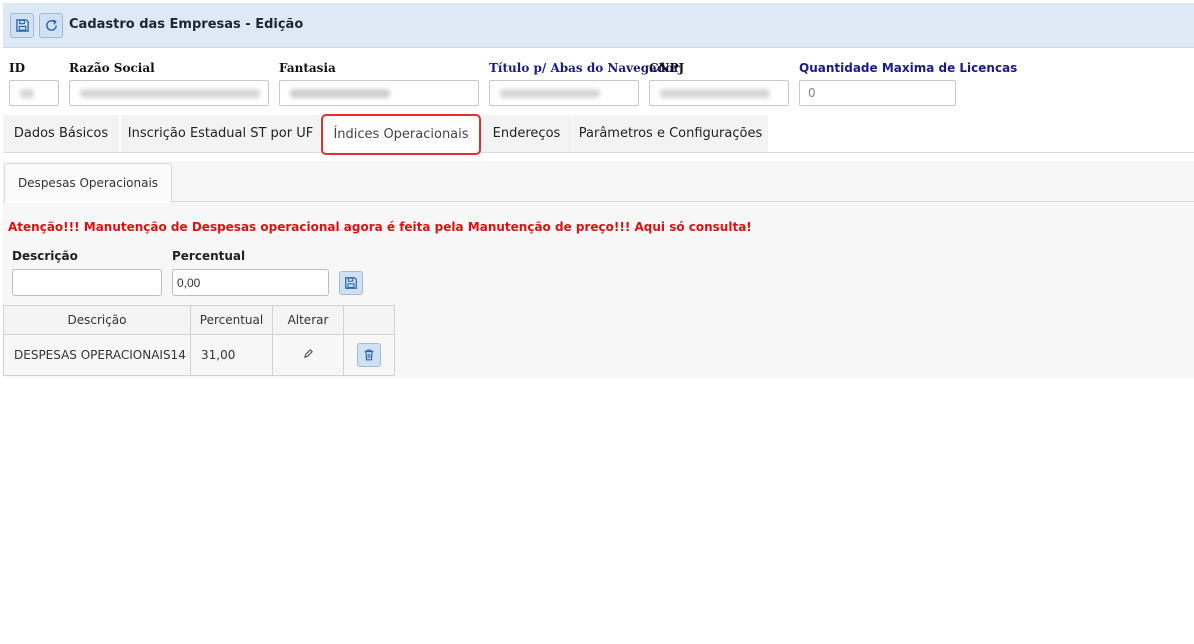 The width and height of the screenshot is (1194, 644). Describe the element at coordinates (908, 68) in the screenshot. I see `quantidade-licencas-label: Quantidade Maxima de Licencas` at that location.